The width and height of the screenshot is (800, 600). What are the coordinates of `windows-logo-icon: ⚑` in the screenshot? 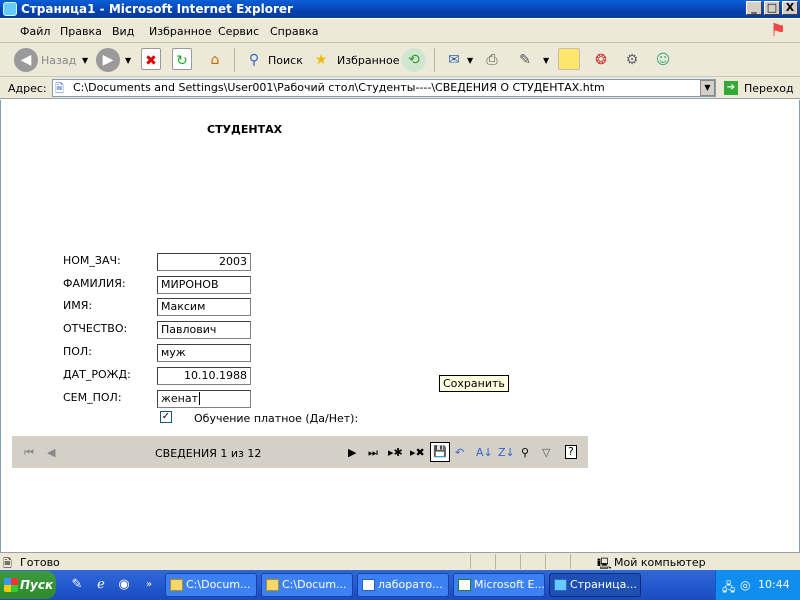 It's located at (778, 30).